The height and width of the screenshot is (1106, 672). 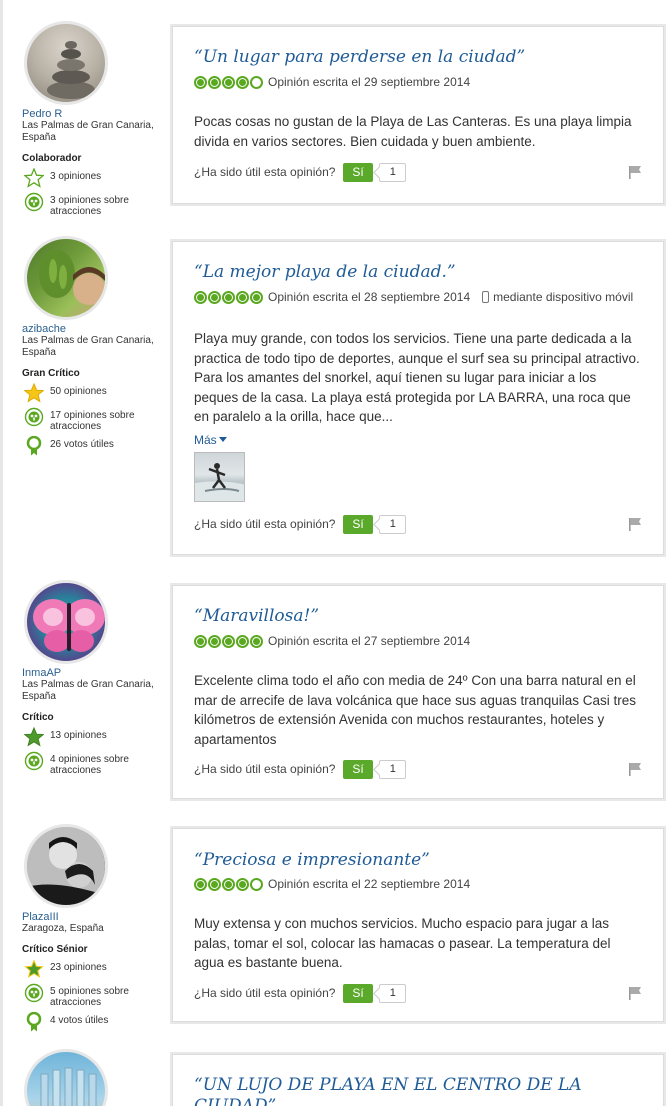 I want to click on review-photo, so click(x=219, y=477).